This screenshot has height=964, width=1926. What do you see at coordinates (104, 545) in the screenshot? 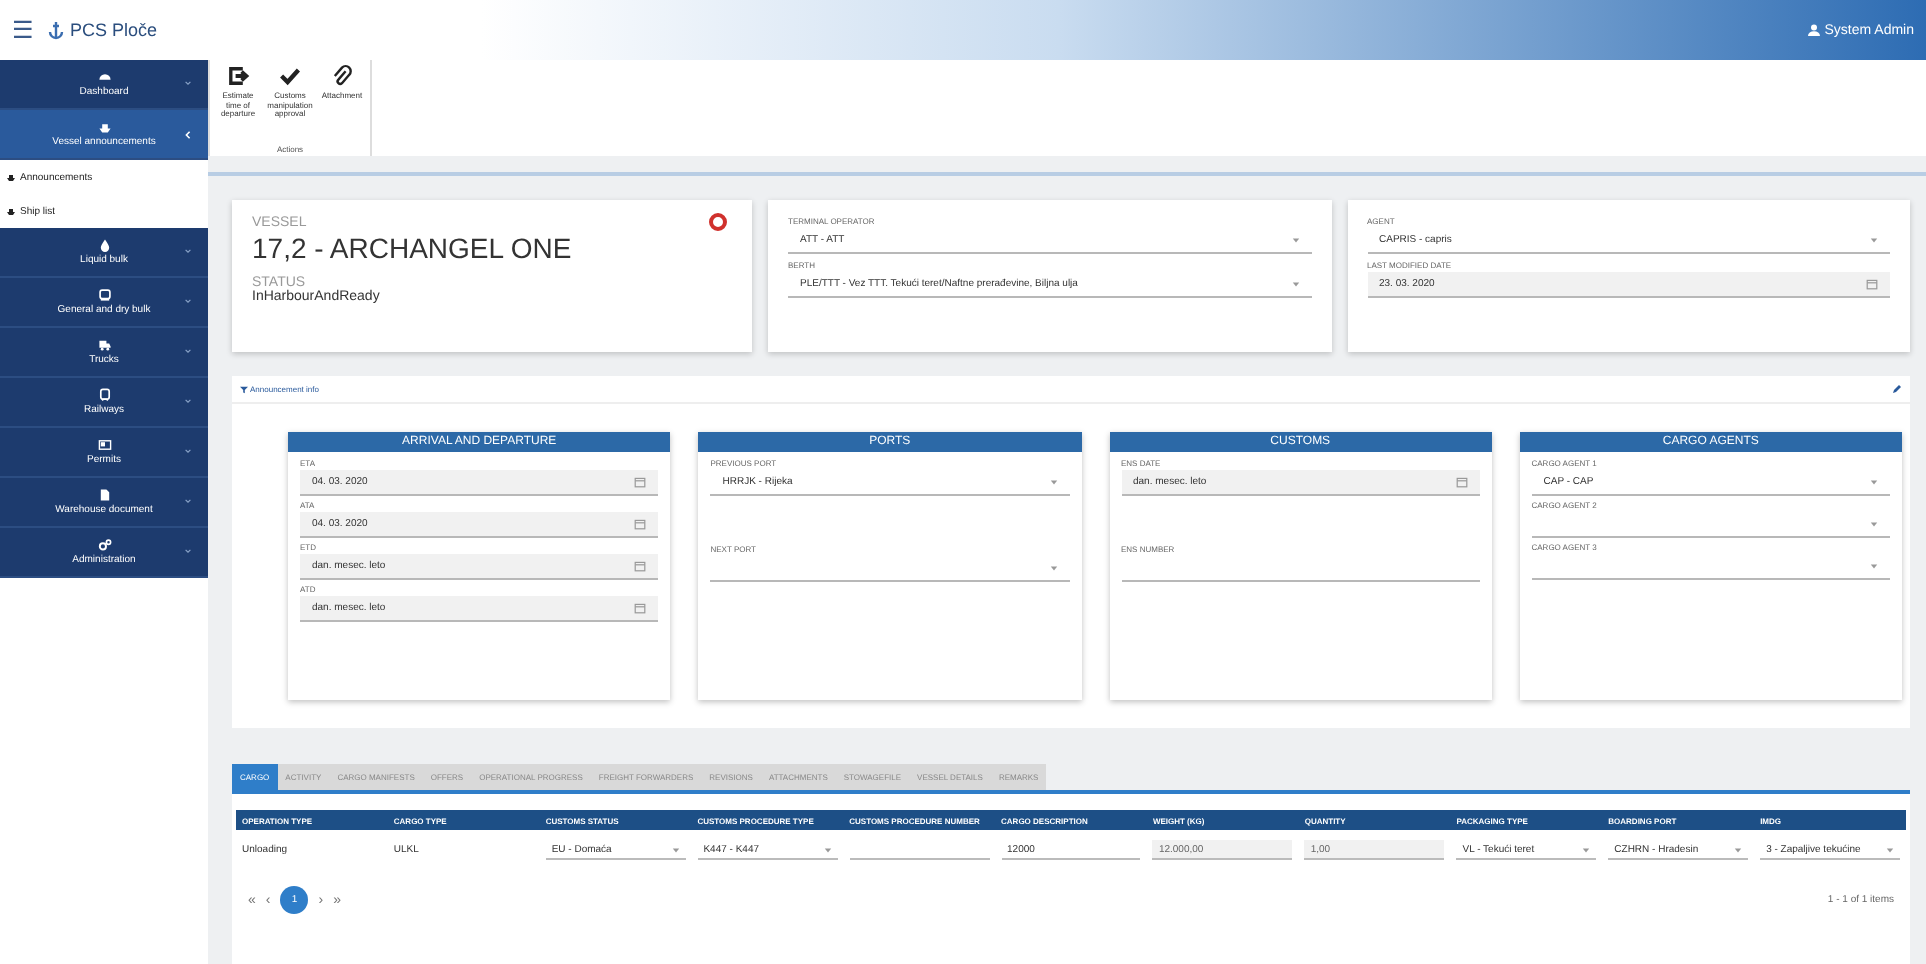
I see `gears-icon` at bounding box center [104, 545].